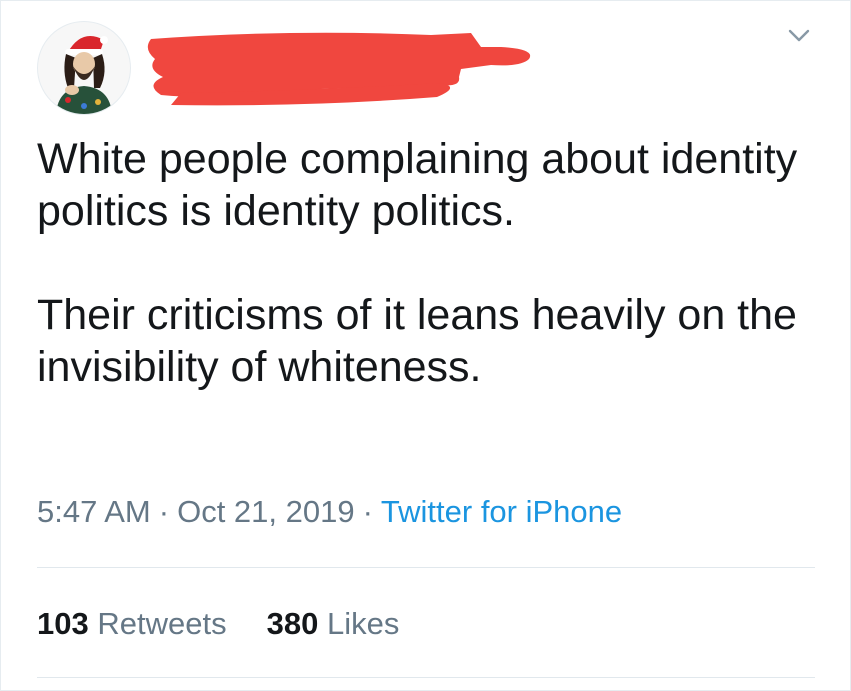 The image size is (851, 691). I want to click on likes-stat: 380 Likes, so click(333, 623).